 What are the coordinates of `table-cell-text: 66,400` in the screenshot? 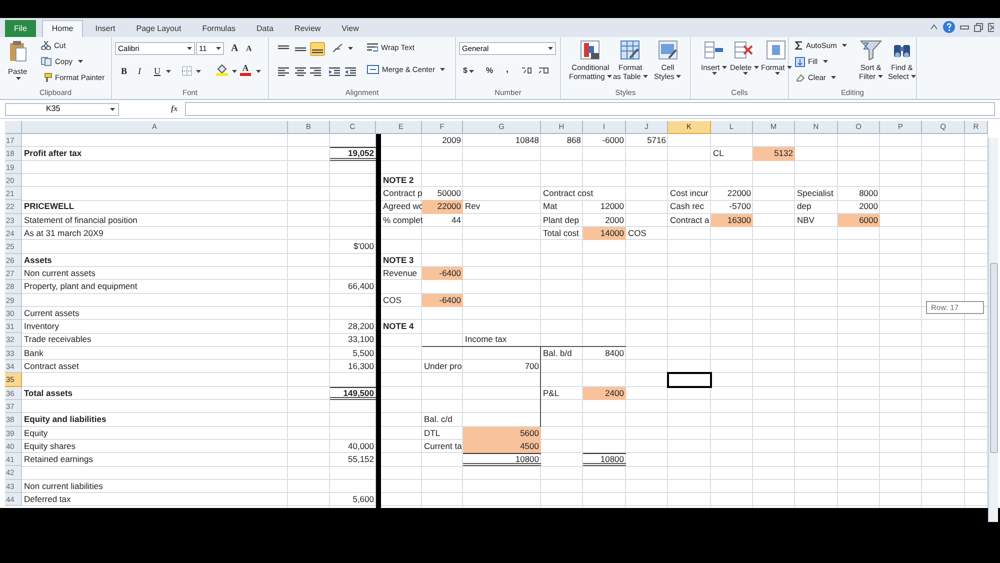 It's located at (361, 287).